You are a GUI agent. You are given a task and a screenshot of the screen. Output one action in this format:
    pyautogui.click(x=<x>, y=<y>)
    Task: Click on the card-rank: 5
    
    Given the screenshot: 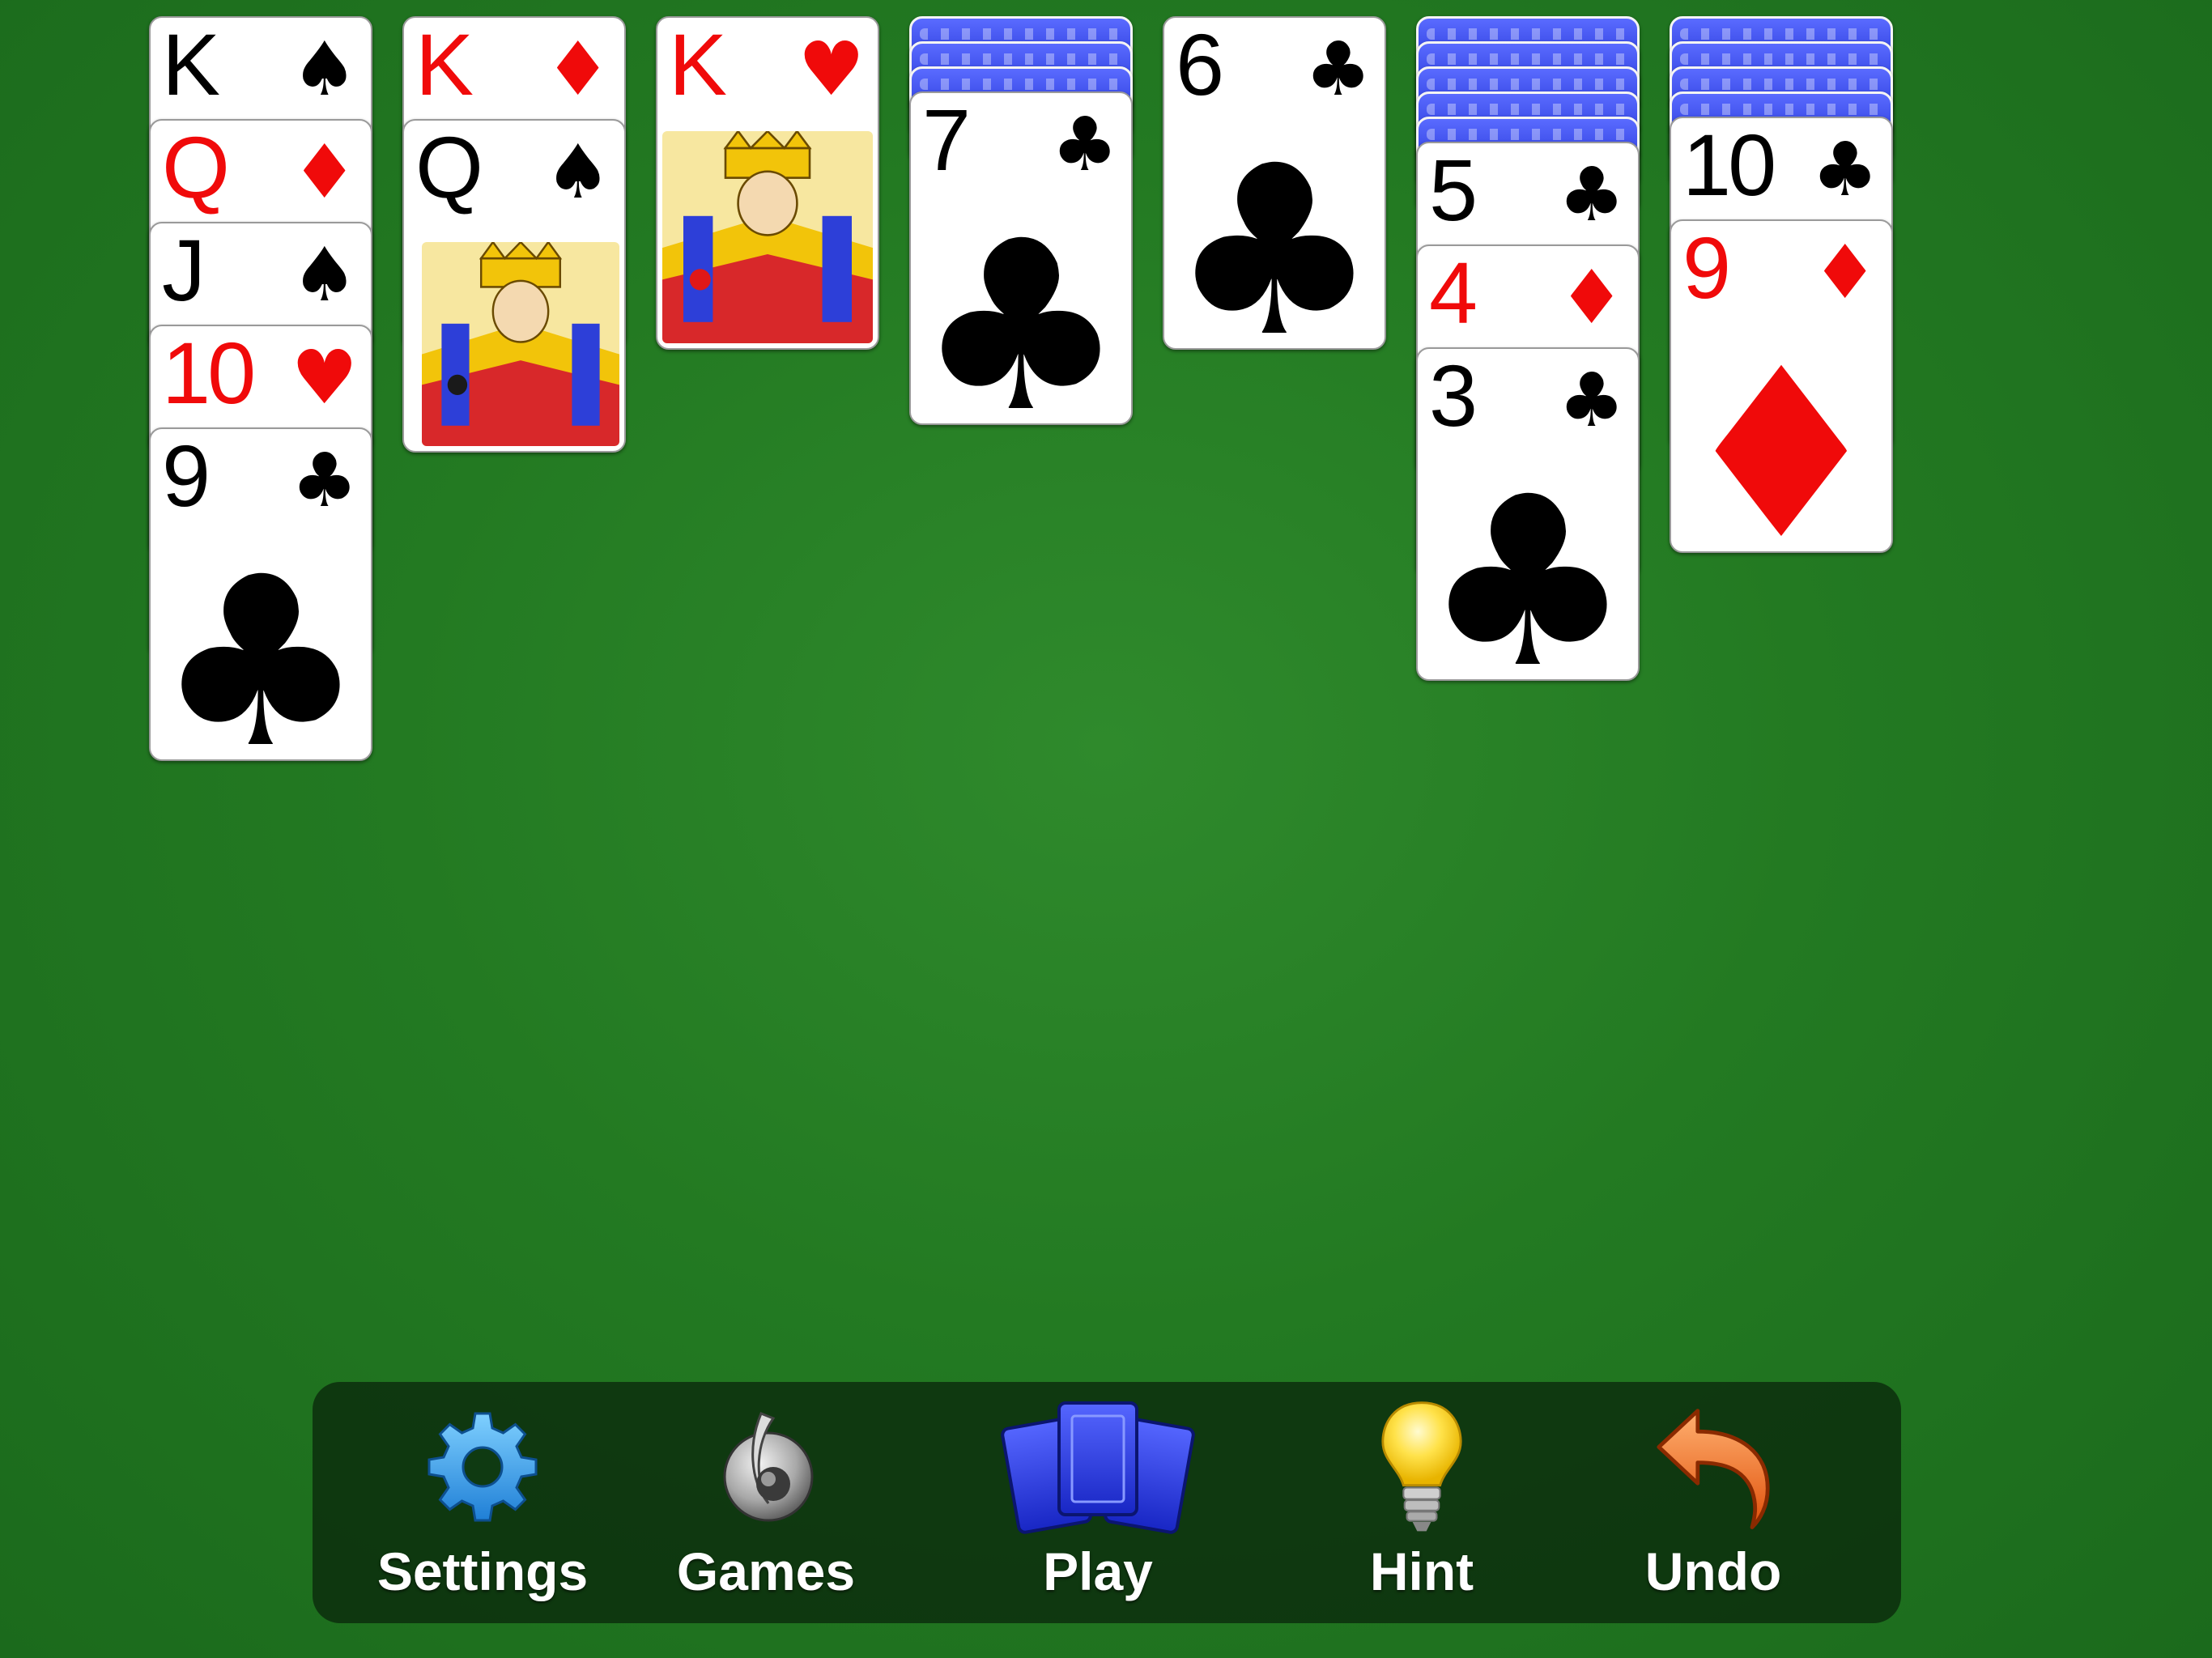 What is the action you would take?
    pyautogui.click(x=1454, y=190)
    